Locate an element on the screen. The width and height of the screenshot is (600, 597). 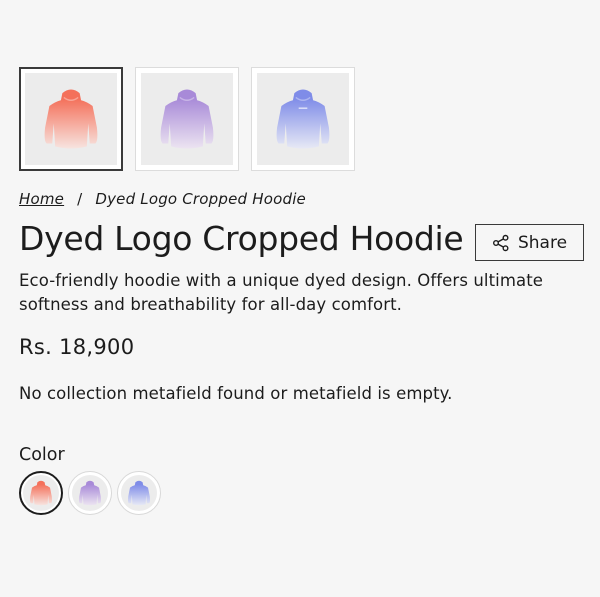
breadcrumb: Home / Dyed Logo Cropped Hoodie is located at coordinates (162, 199).